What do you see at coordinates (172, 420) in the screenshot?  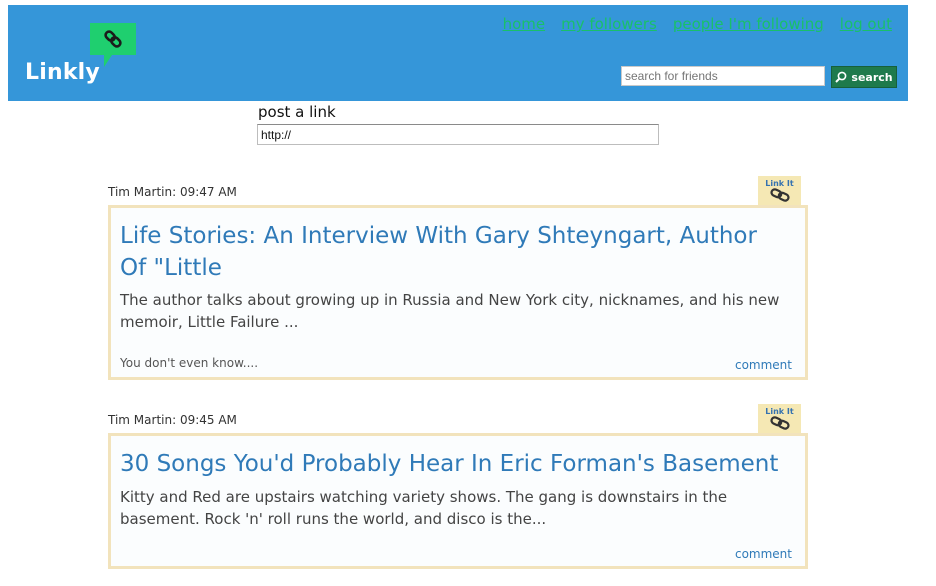 I see `post-meta: Tim Martin: 09:45 AM` at bounding box center [172, 420].